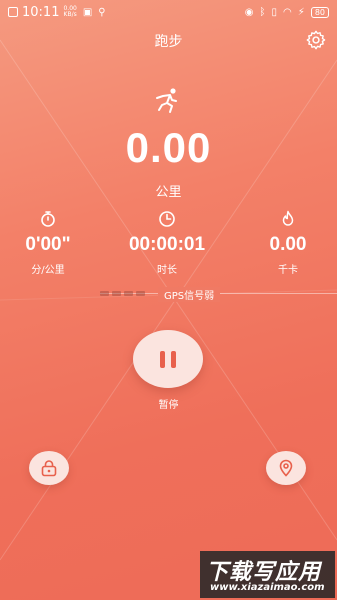  What do you see at coordinates (166, 100) in the screenshot?
I see `runner-icon` at bounding box center [166, 100].